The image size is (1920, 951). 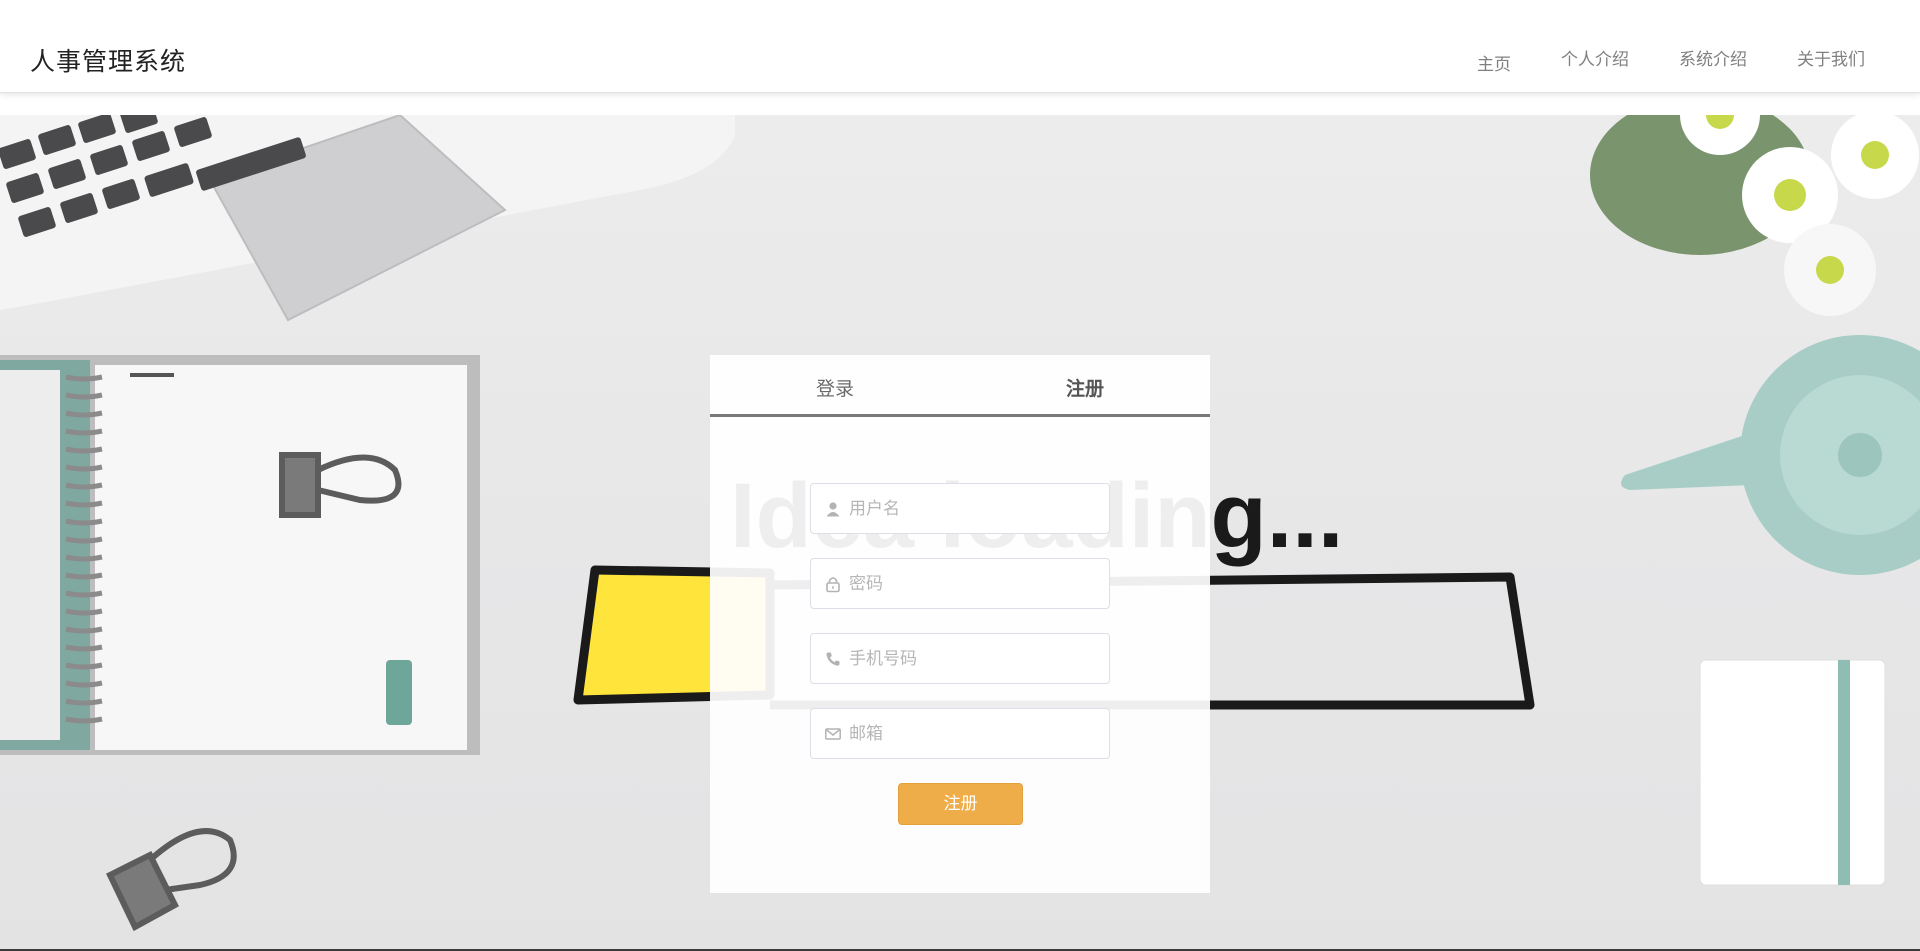 What do you see at coordinates (833, 585) in the screenshot?
I see `lock-icon` at bounding box center [833, 585].